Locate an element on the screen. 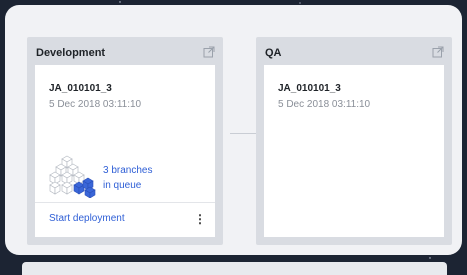 The image size is (467, 275). cubes-icon is located at coordinates (72, 176).